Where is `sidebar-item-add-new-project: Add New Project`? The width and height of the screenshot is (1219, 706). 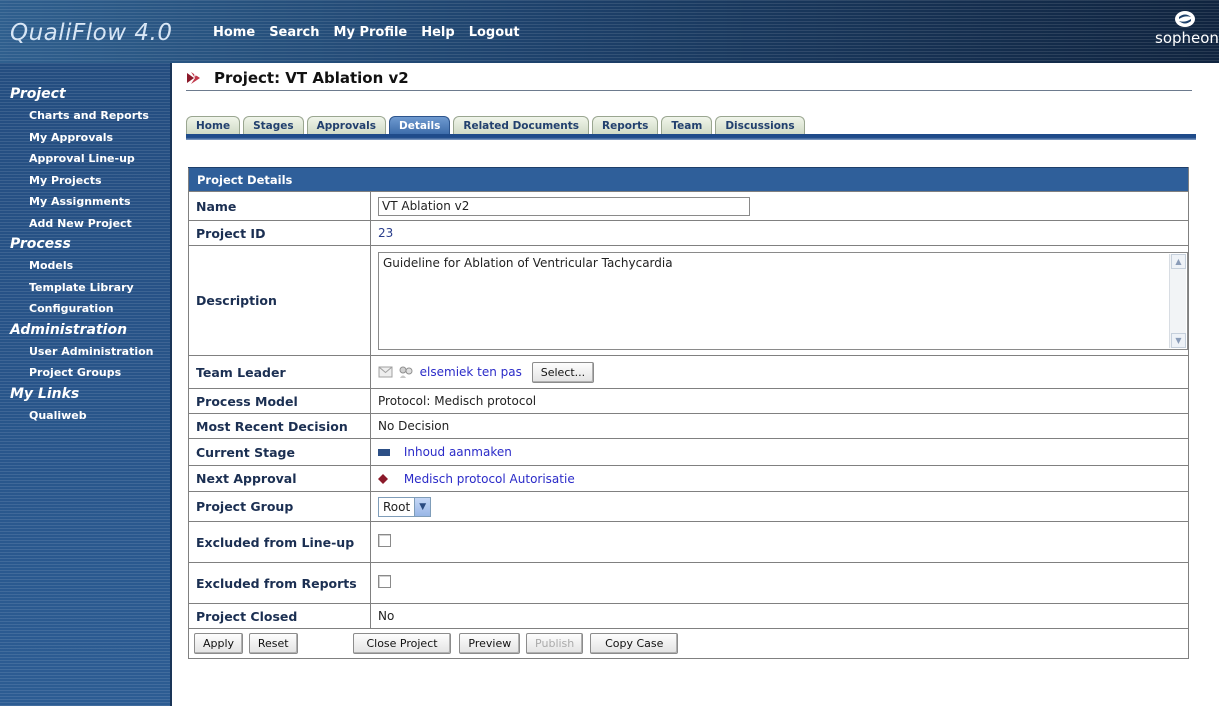 sidebar-item-add-new-project: Add New Project is located at coordinates (85, 224).